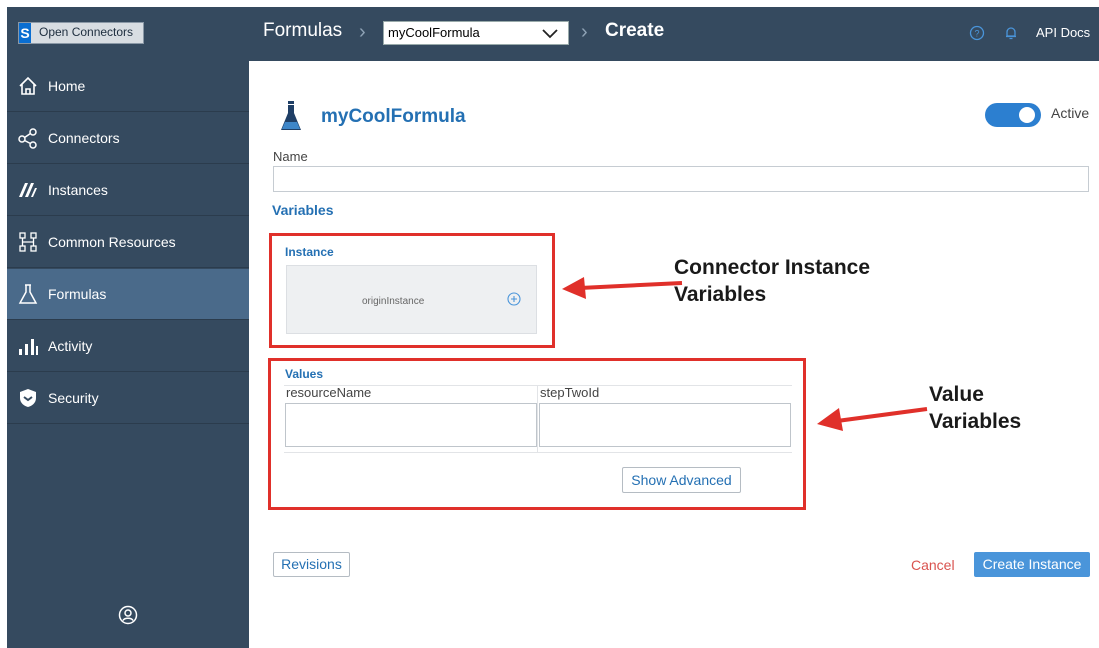 The height and width of the screenshot is (648, 1099). I want to click on connector-instance-annotation: Connector Instance Variables, so click(772, 281).